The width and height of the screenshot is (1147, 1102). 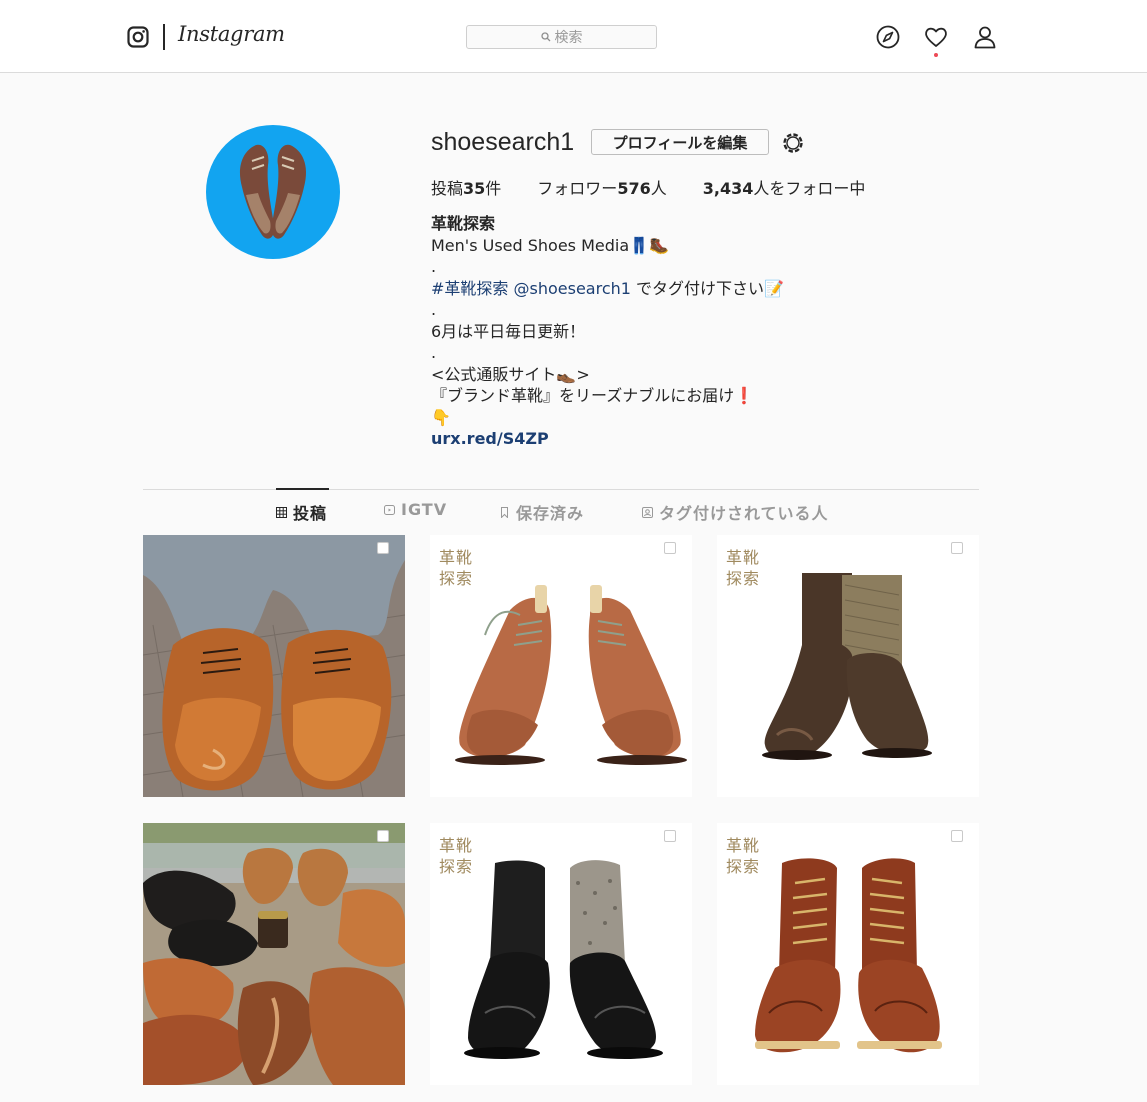 I want to click on bookmark-icon, so click(x=504, y=512).